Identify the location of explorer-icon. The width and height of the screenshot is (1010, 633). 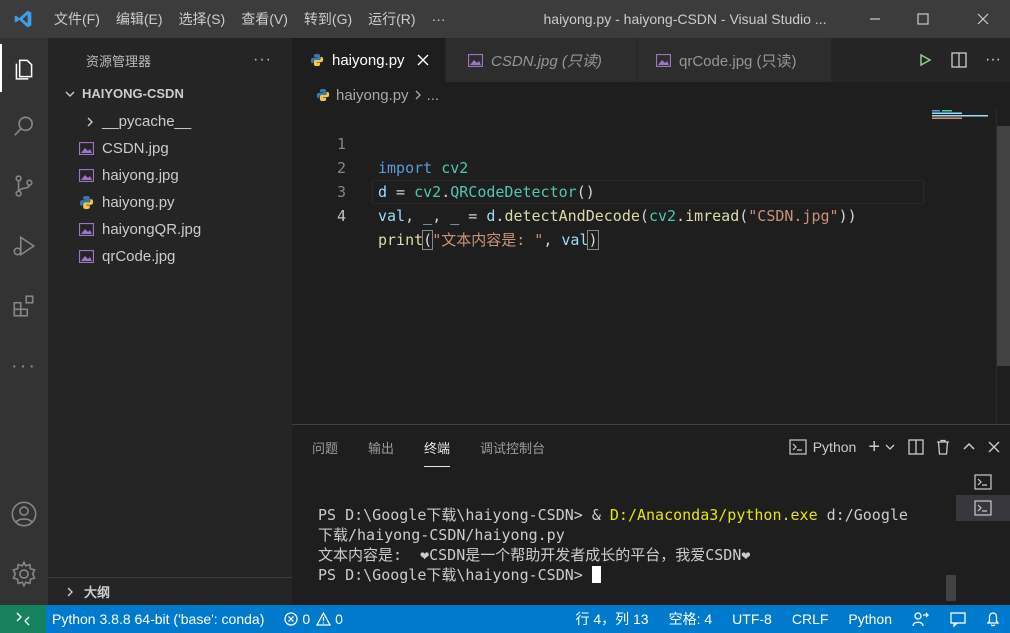
(24, 68).